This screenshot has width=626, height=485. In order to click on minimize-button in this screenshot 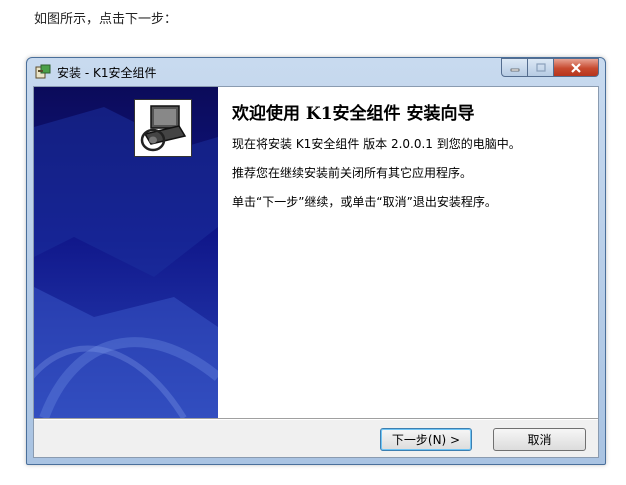, I will do `click(514, 67)`.